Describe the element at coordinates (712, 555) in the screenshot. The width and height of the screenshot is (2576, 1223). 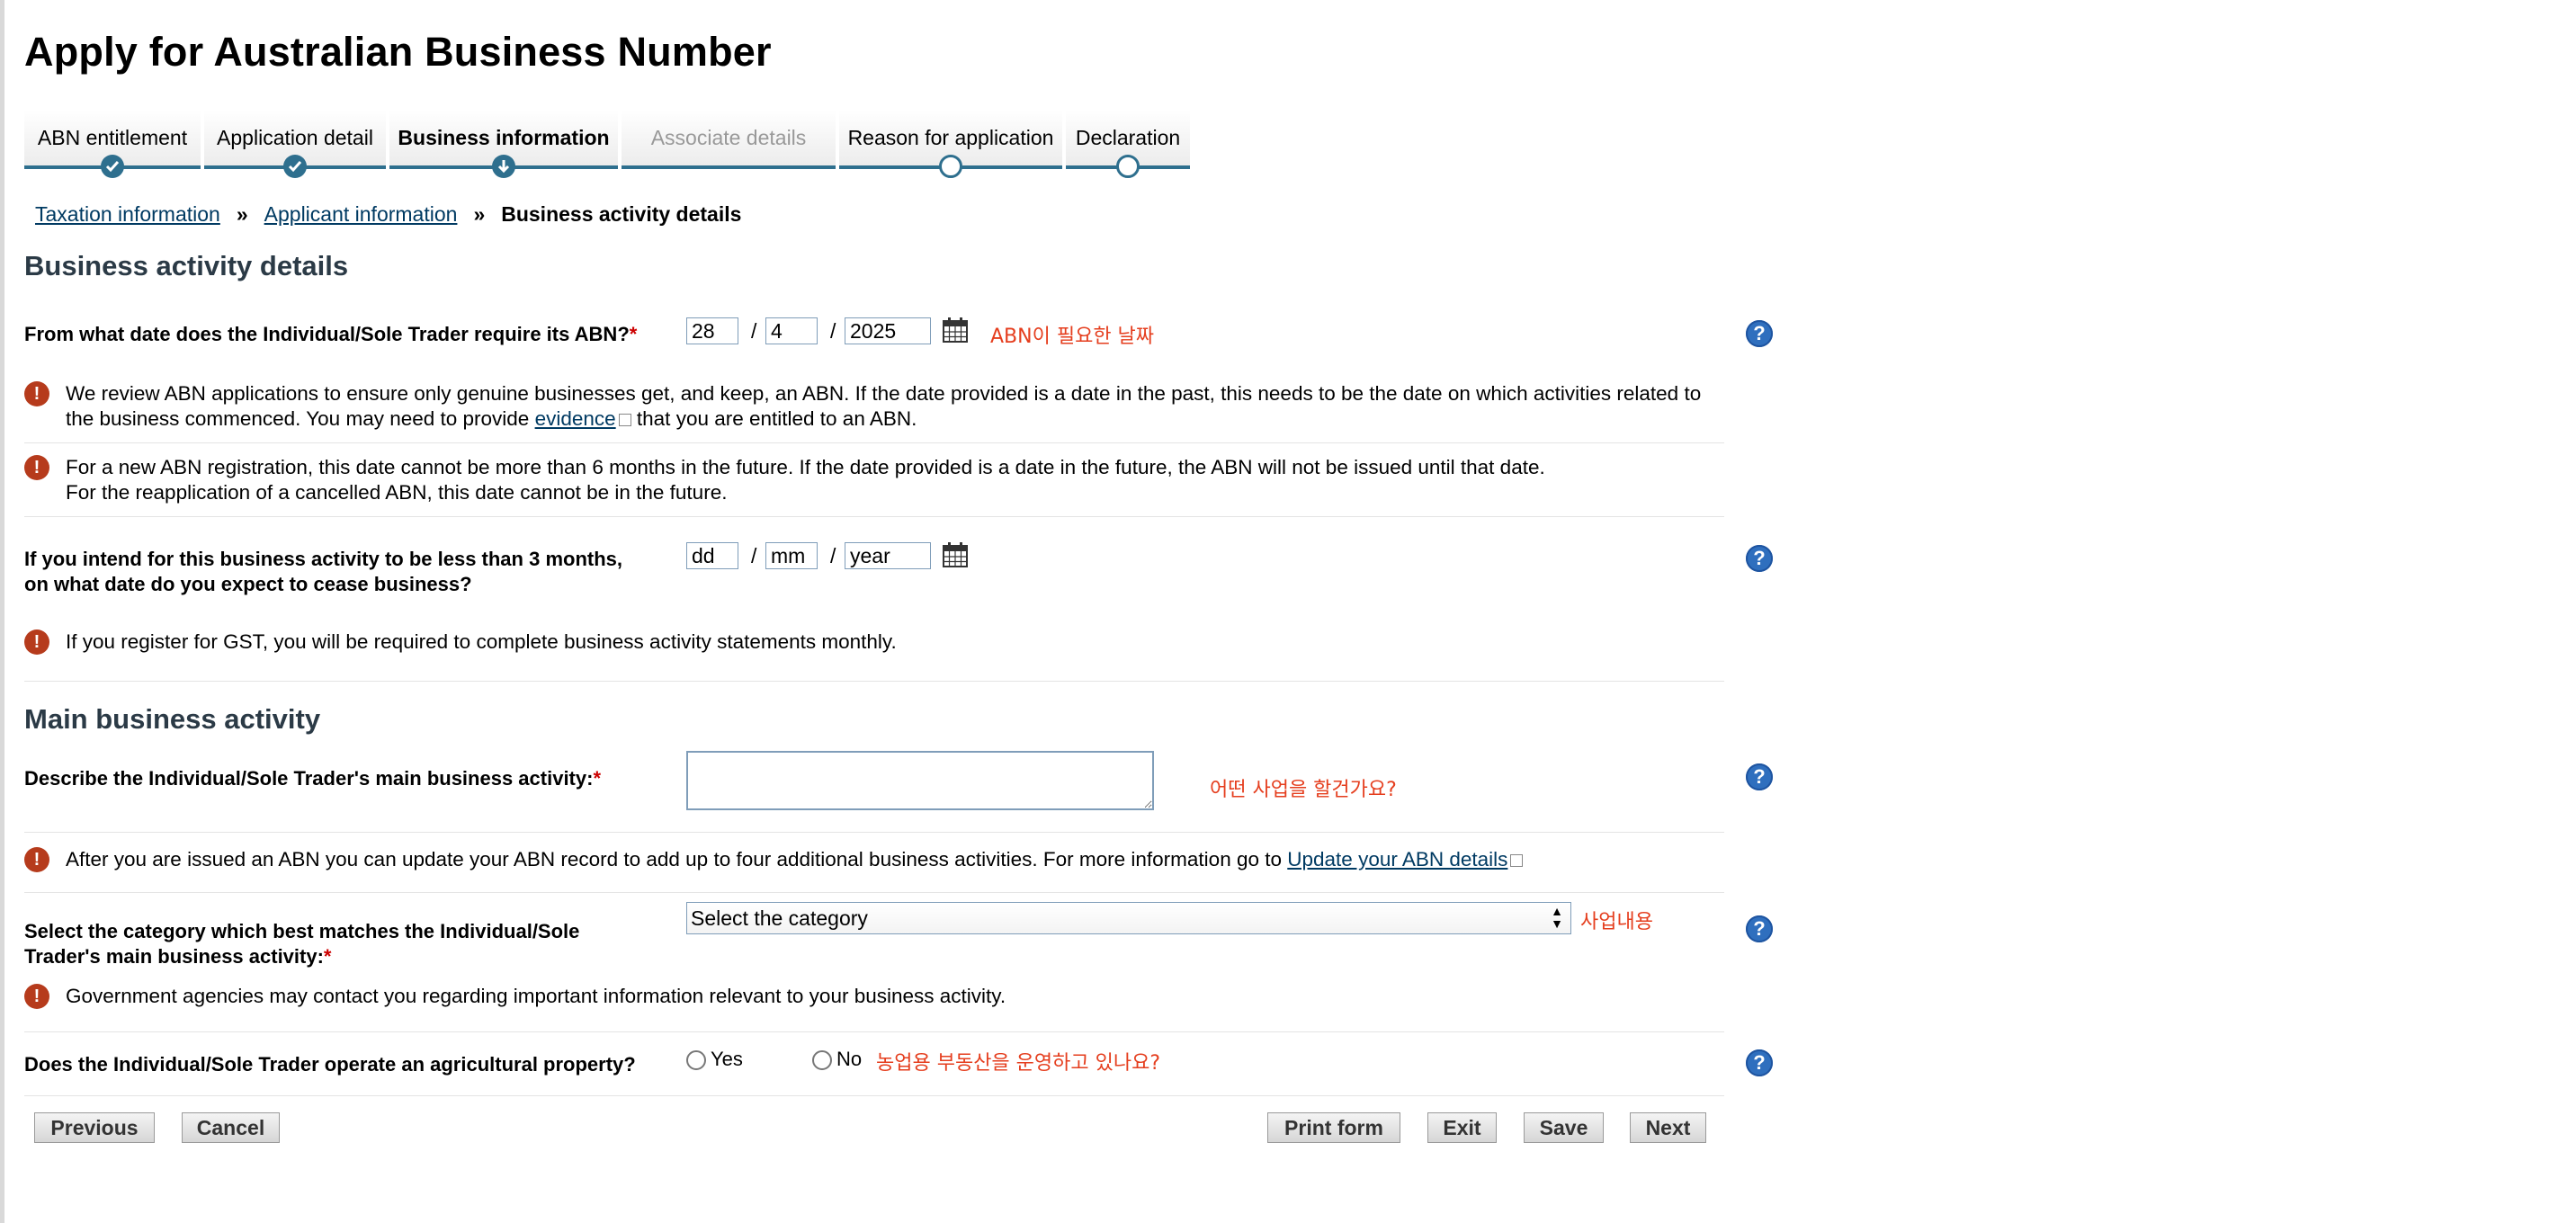
I see `cease-day-input` at that location.